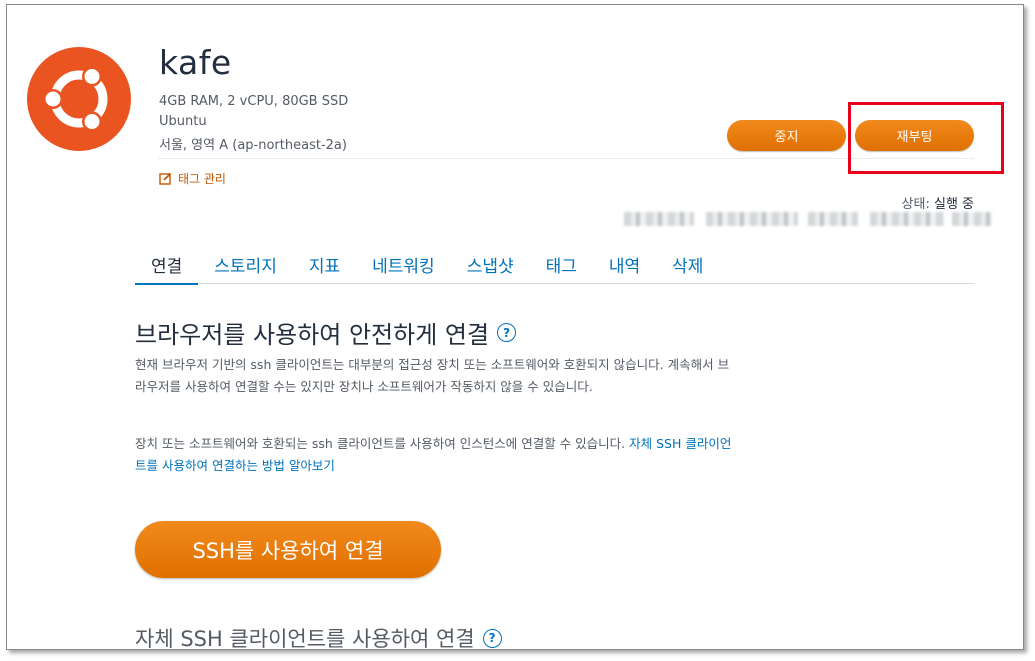 Image resolution: width=1035 pixels, height=661 pixels. What do you see at coordinates (254, 101) in the screenshot?
I see `instance-spec: 4GB RAM, 2 vCPU, 80GB SSD` at bounding box center [254, 101].